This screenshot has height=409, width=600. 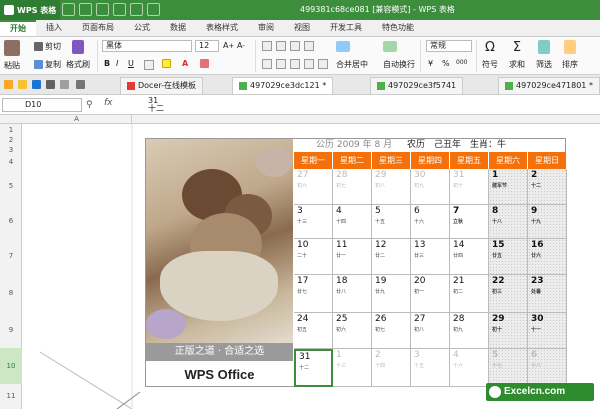 I want to click on tab-special: 特色功能, so click(x=398, y=28).